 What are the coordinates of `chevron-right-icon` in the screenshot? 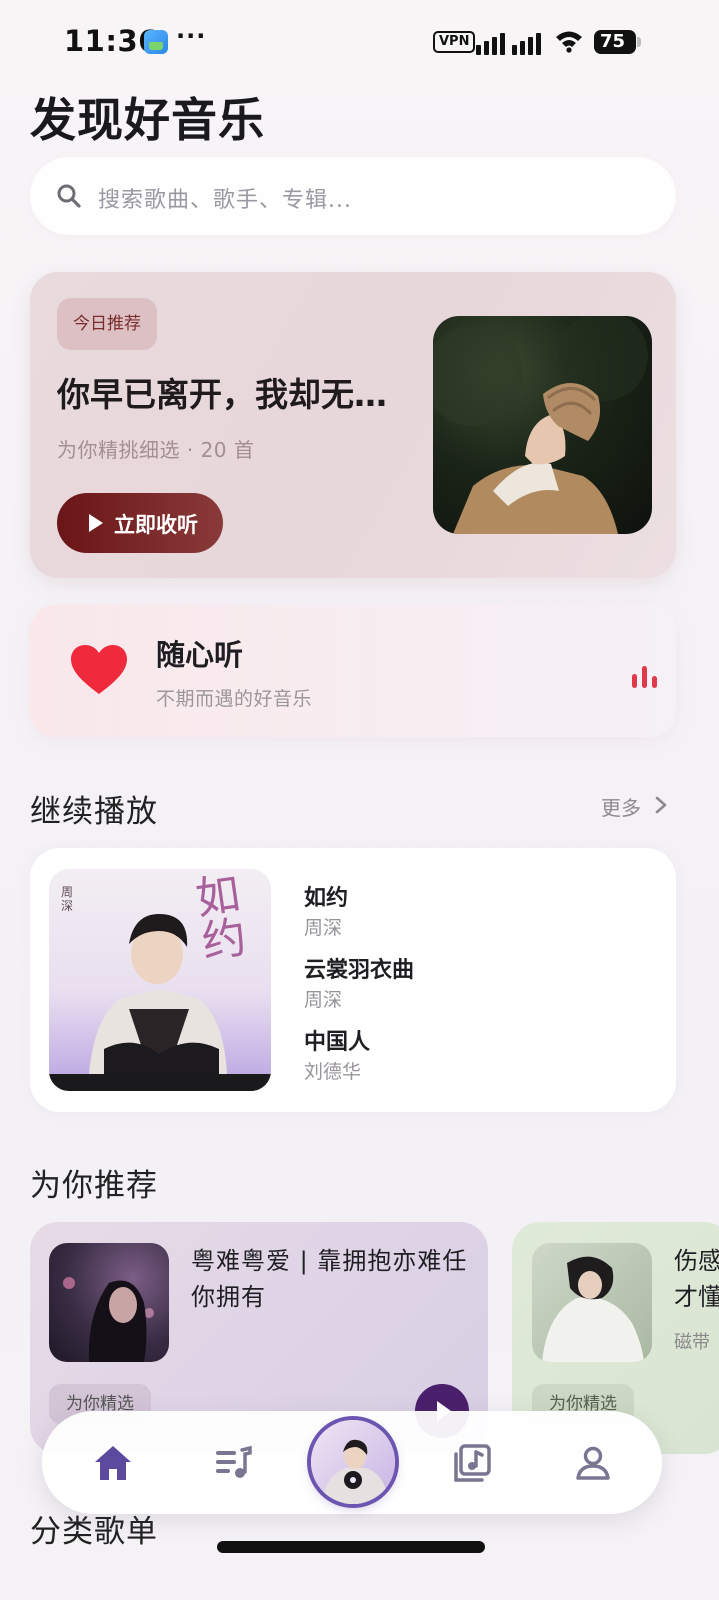 It's located at (661, 805).